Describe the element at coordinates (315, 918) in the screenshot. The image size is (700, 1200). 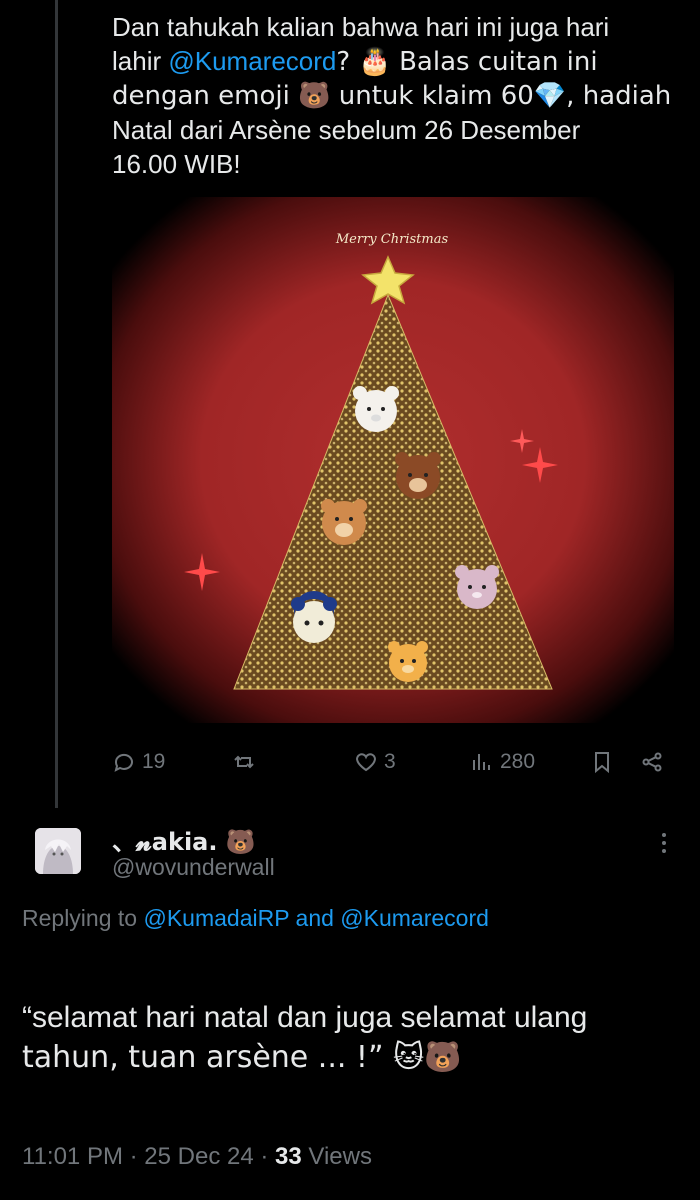
I see `replying-and: and` at that location.